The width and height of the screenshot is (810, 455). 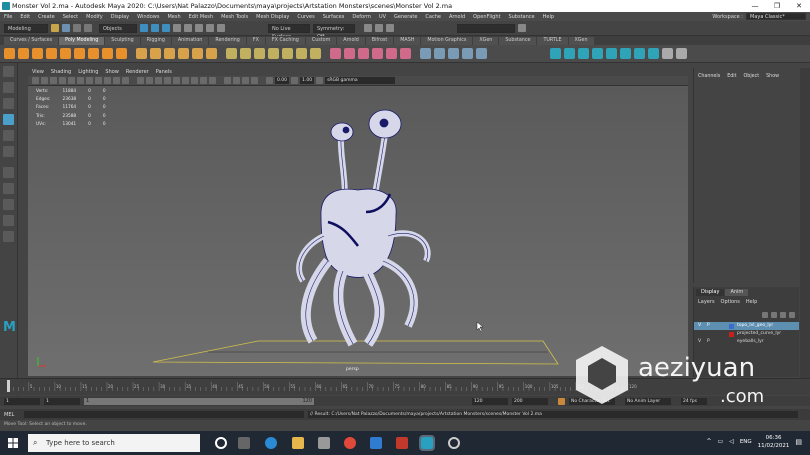 What do you see at coordinates (236, 80) in the screenshot?
I see `xray-icon` at bounding box center [236, 80].